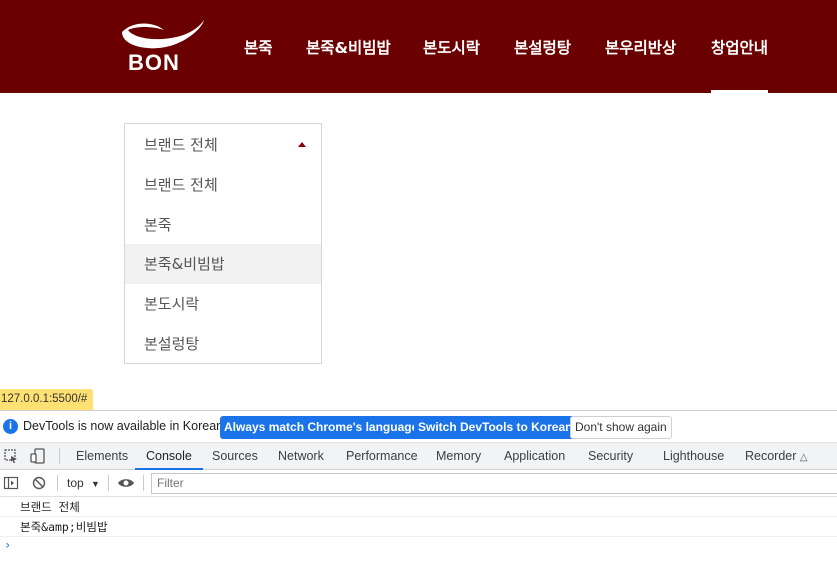 This screenshot has height=570, width=837. I want to click on tab-security: Security, so click(610, 456).